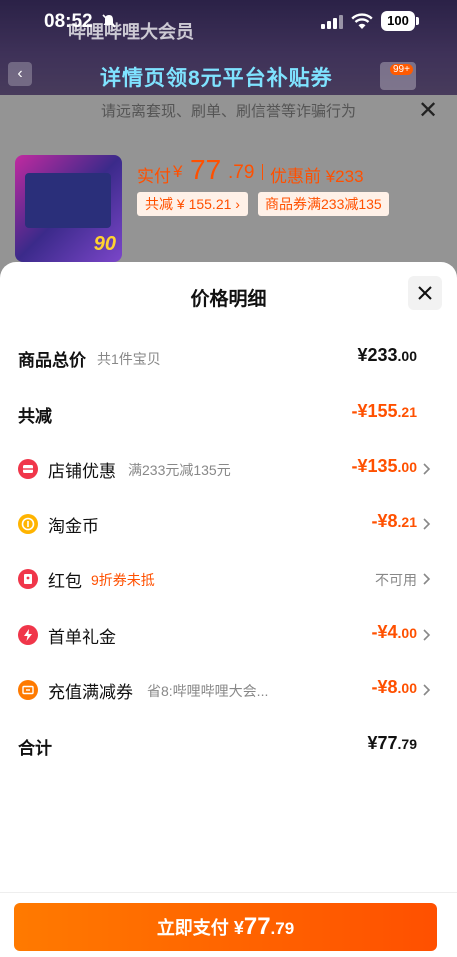  What do you see at coordinates (228, 745) in the screenshot?
I see `row-grand-total: 合计 ¥77.79` at bounding box center [228, 745].